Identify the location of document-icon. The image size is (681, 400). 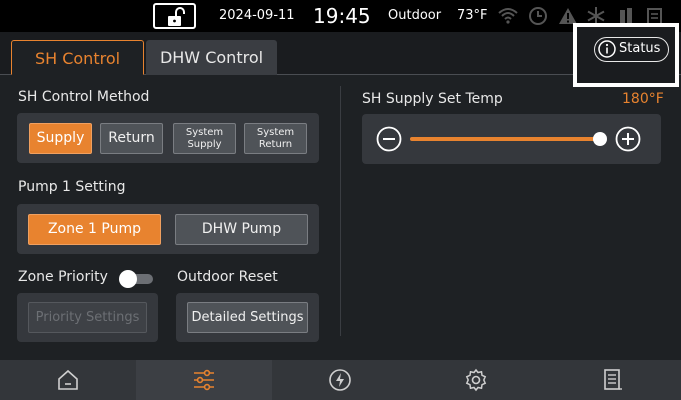
(613, 379).